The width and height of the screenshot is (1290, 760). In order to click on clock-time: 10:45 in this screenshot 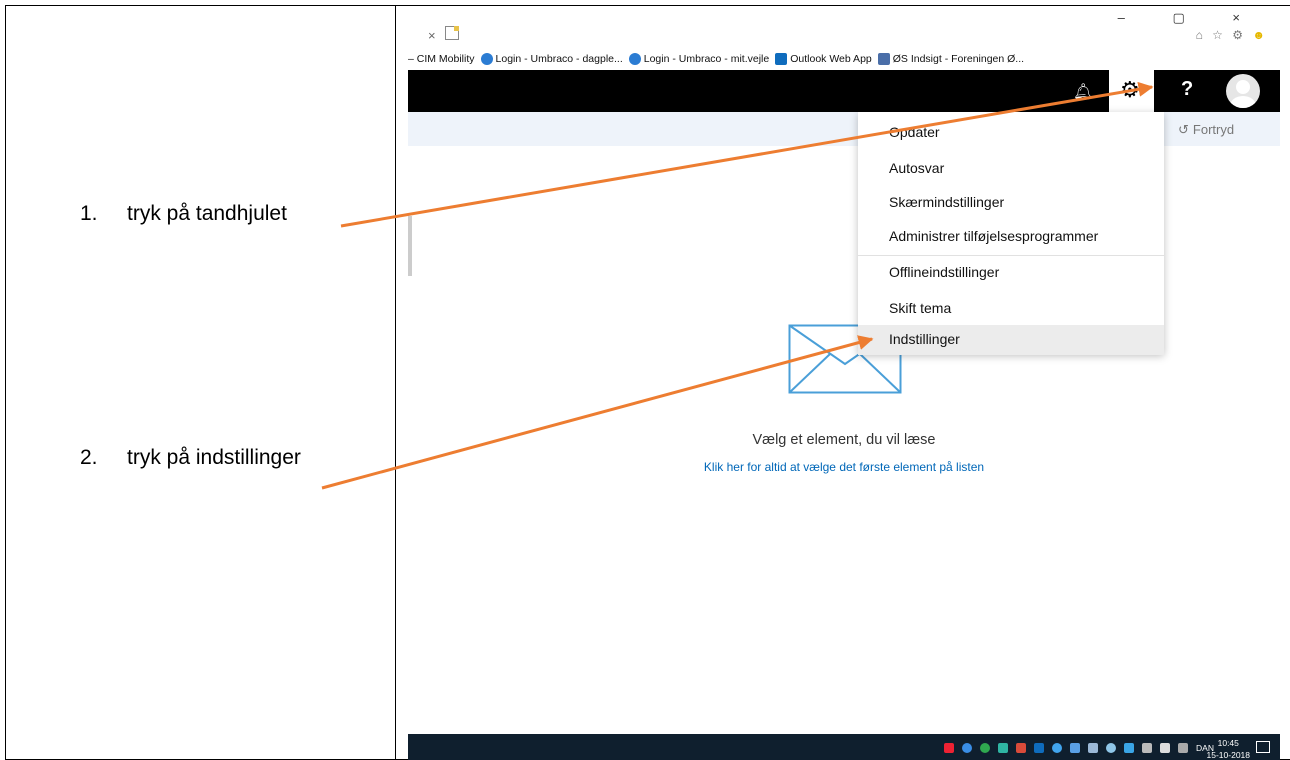, I will do `click(1228, 743)`.